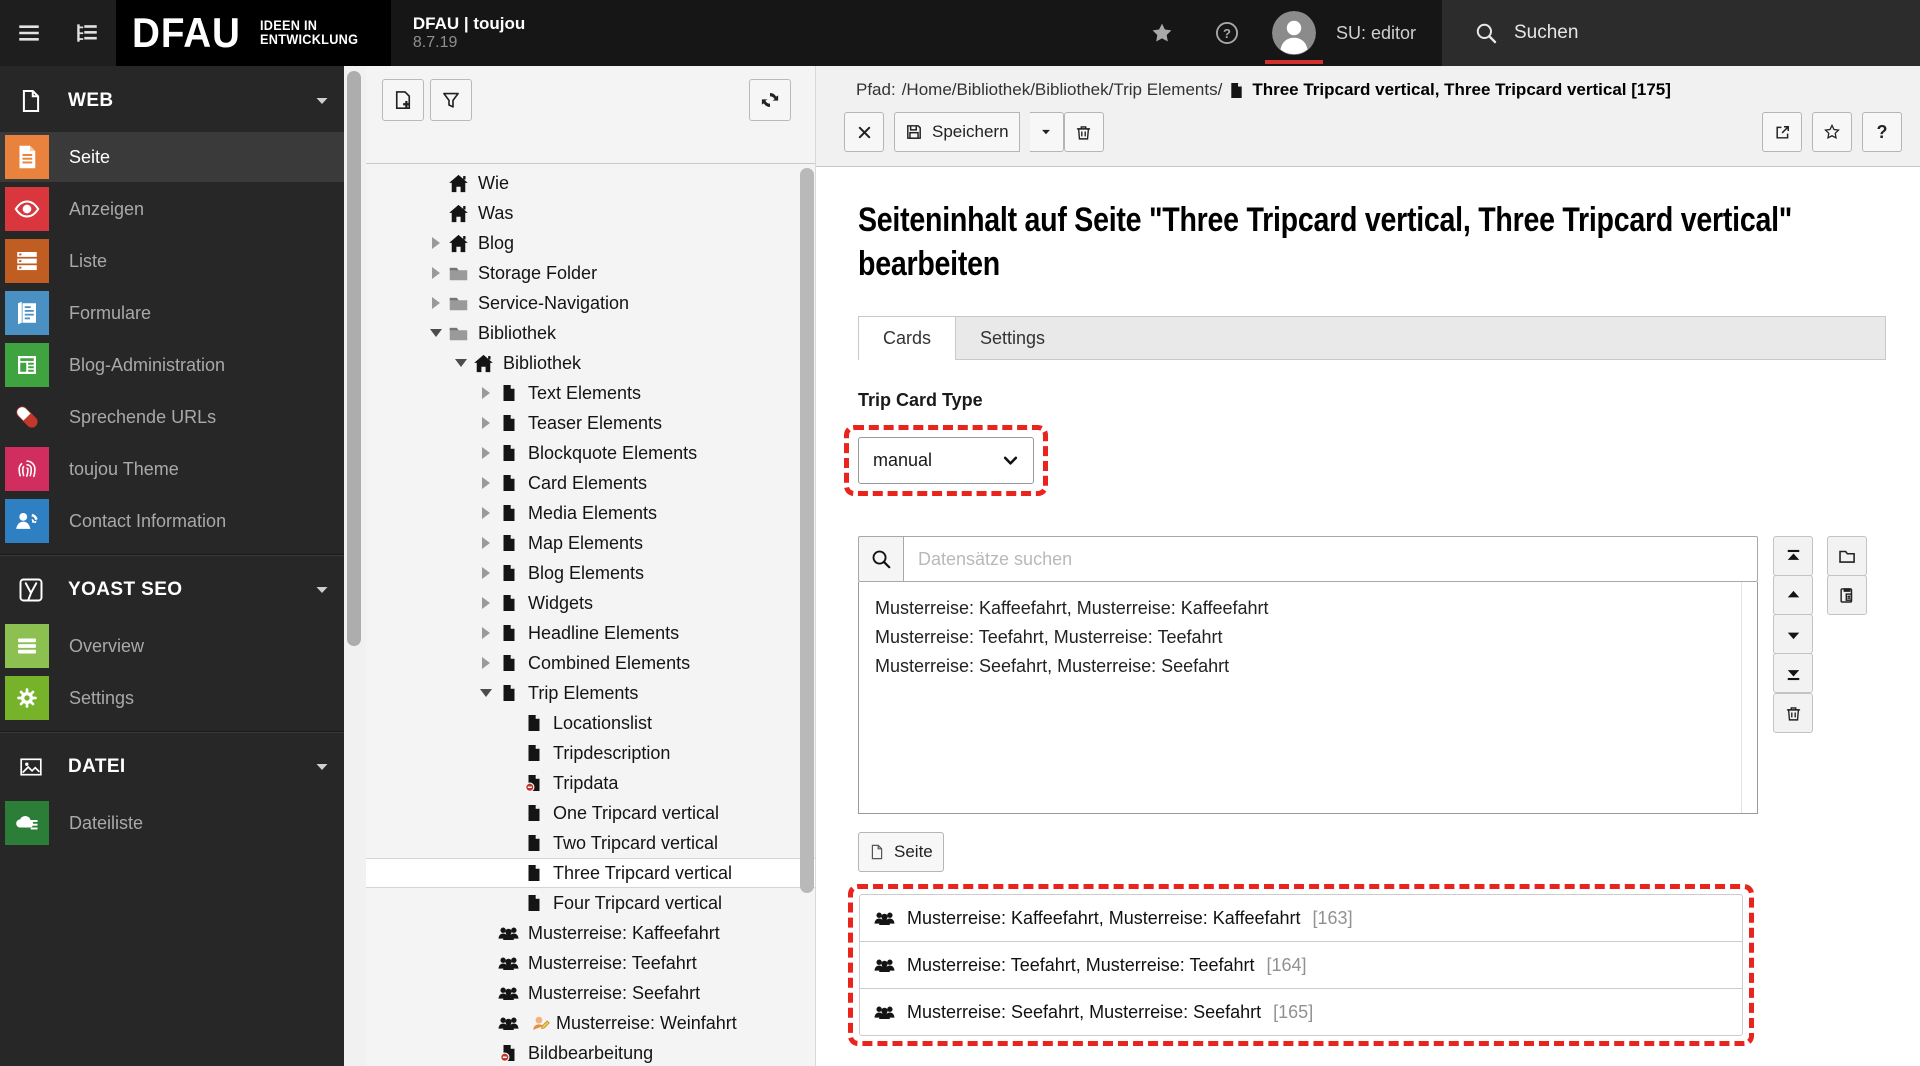 The height and width of the screenshot is (1066, 1920). Describe the element at coordinates (1293, 1011) in the screenshot. I see `record-uid: [165]` at that location.